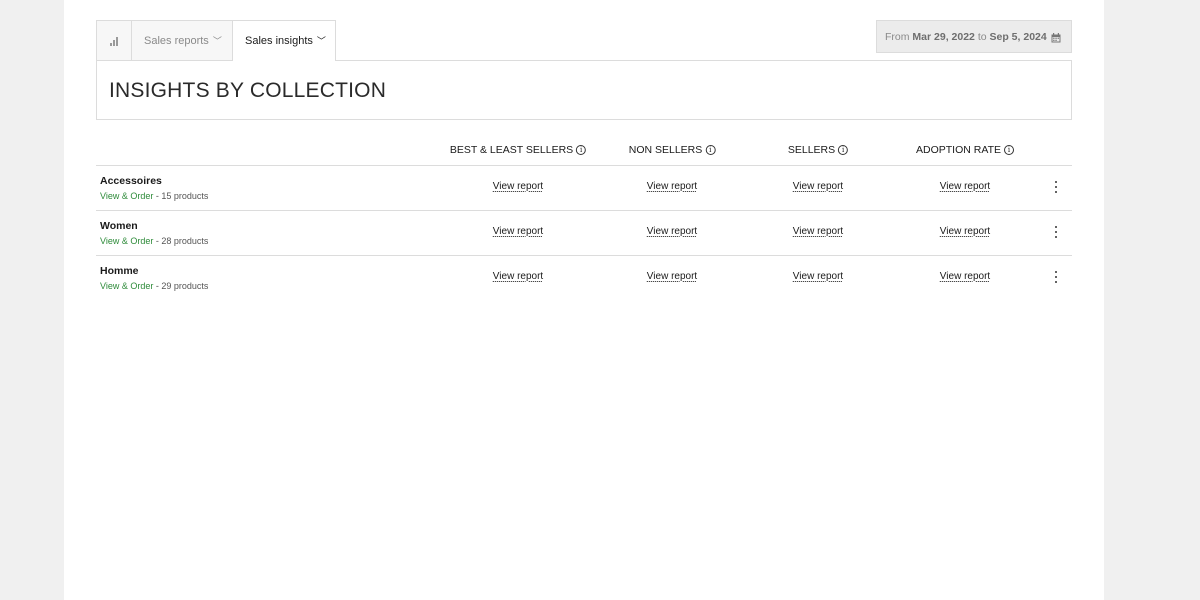 The height and width of the screenshot is (600, 1200). What do you see at coordinates (584, 90) in the screenshot?
I see `title-panel: INSIGHTS BY COLLECTION` at bounding box center [584, 90].